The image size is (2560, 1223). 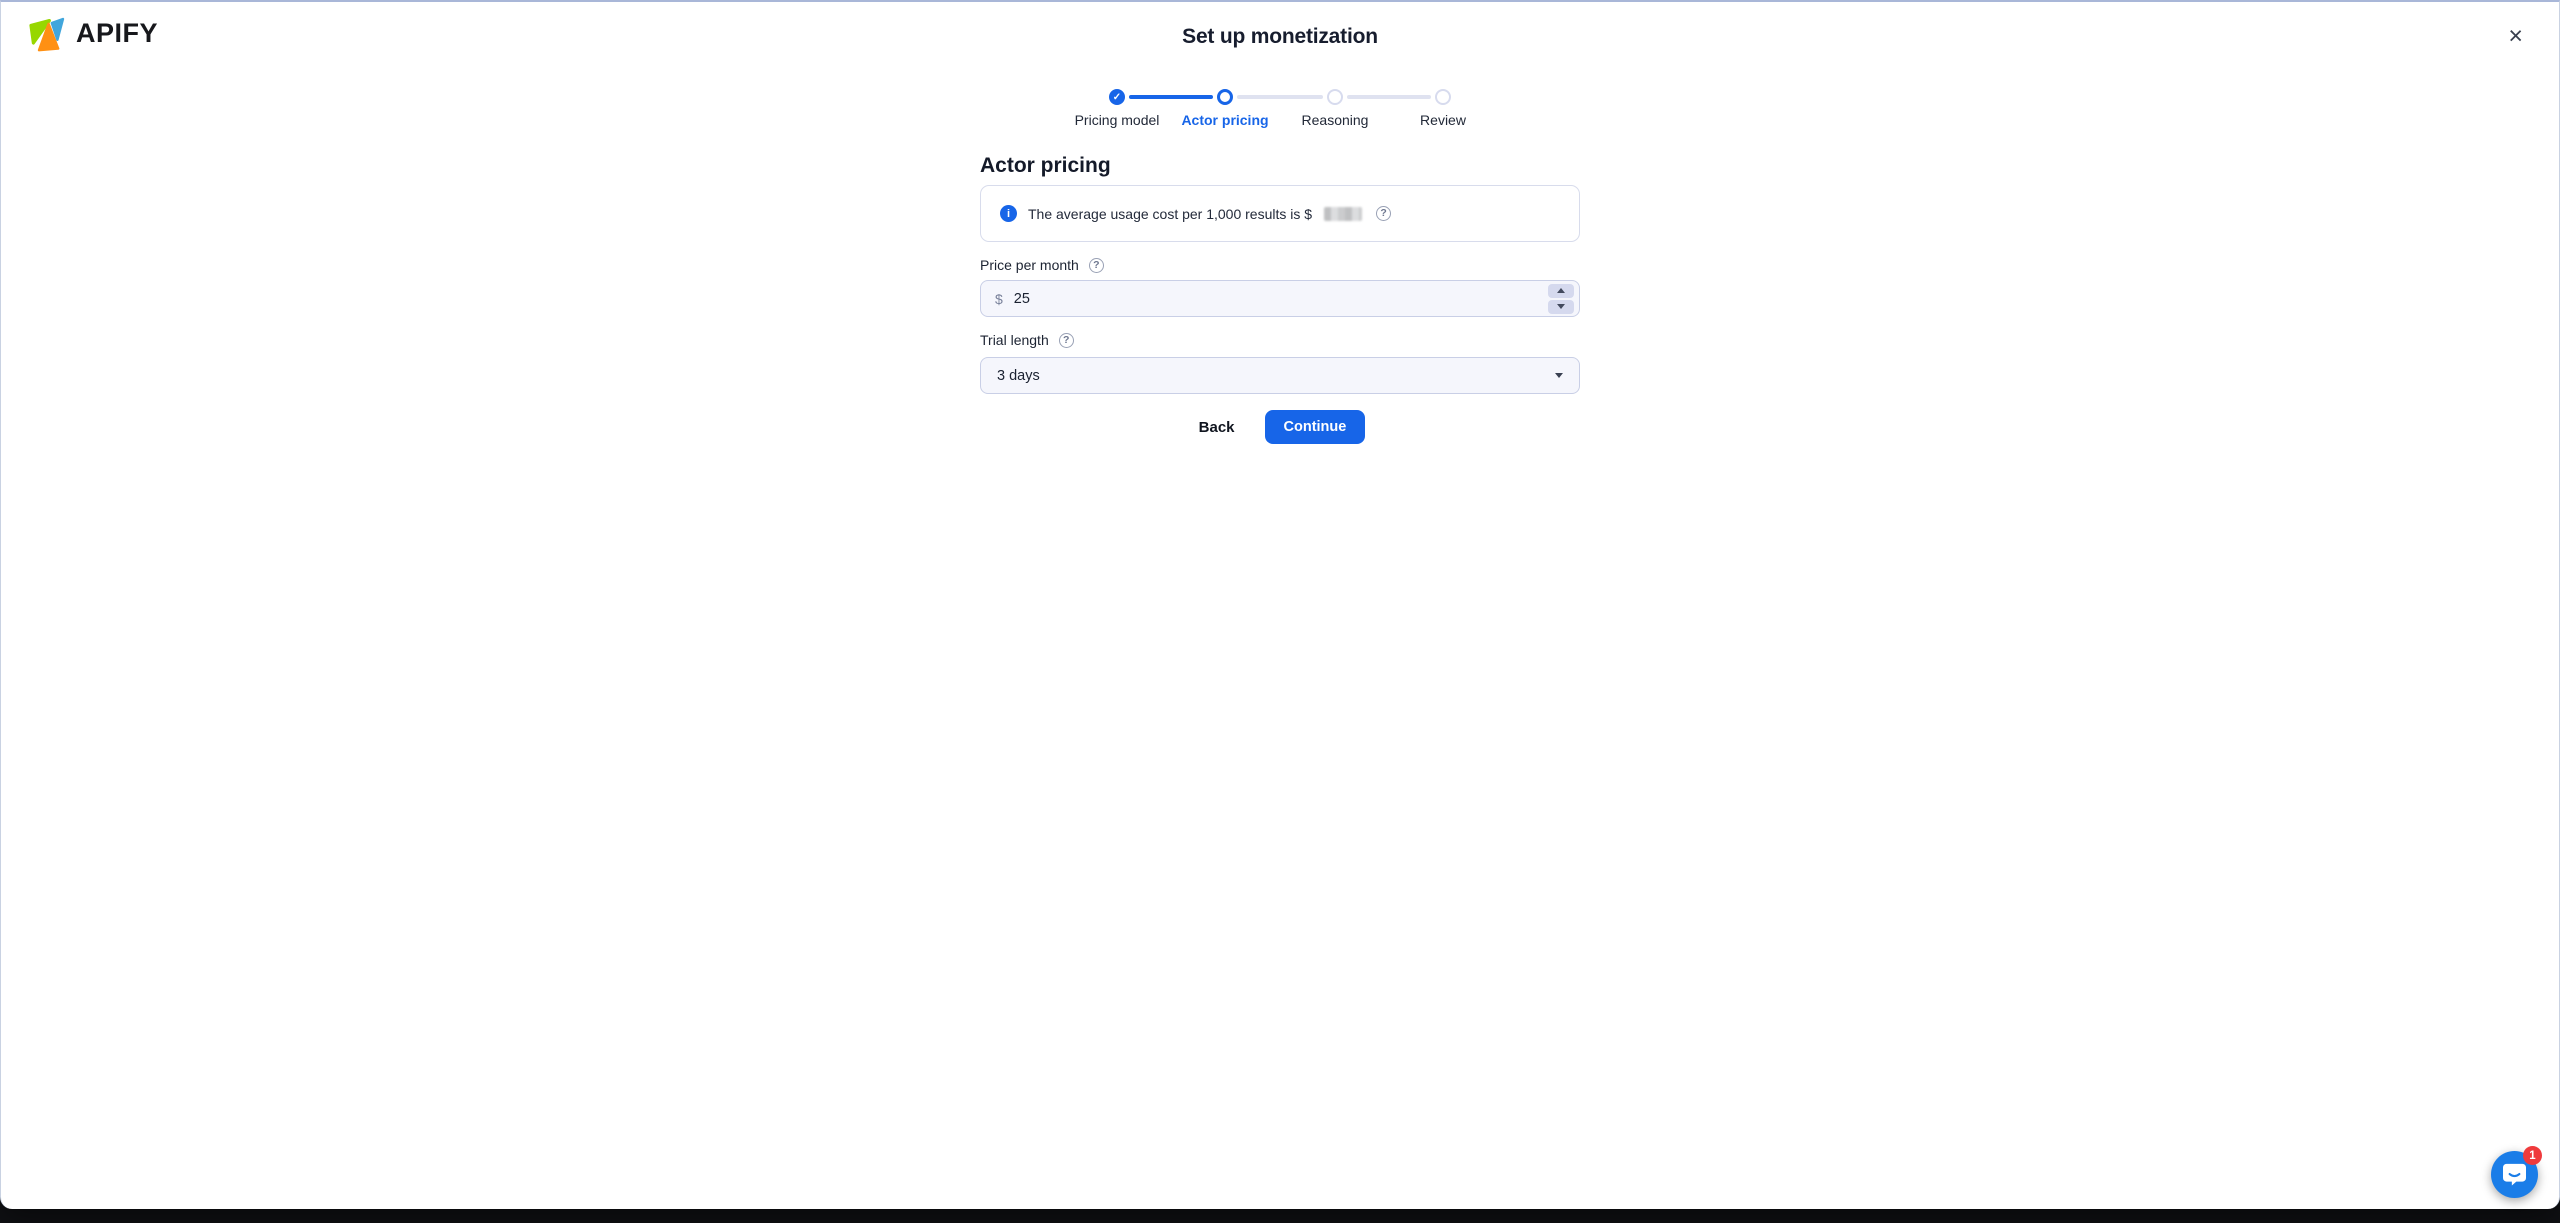 What do you see at coordinates (1343, 213) in the screenshot?
I see `redacted-value` at bounding box center [1343, 213].